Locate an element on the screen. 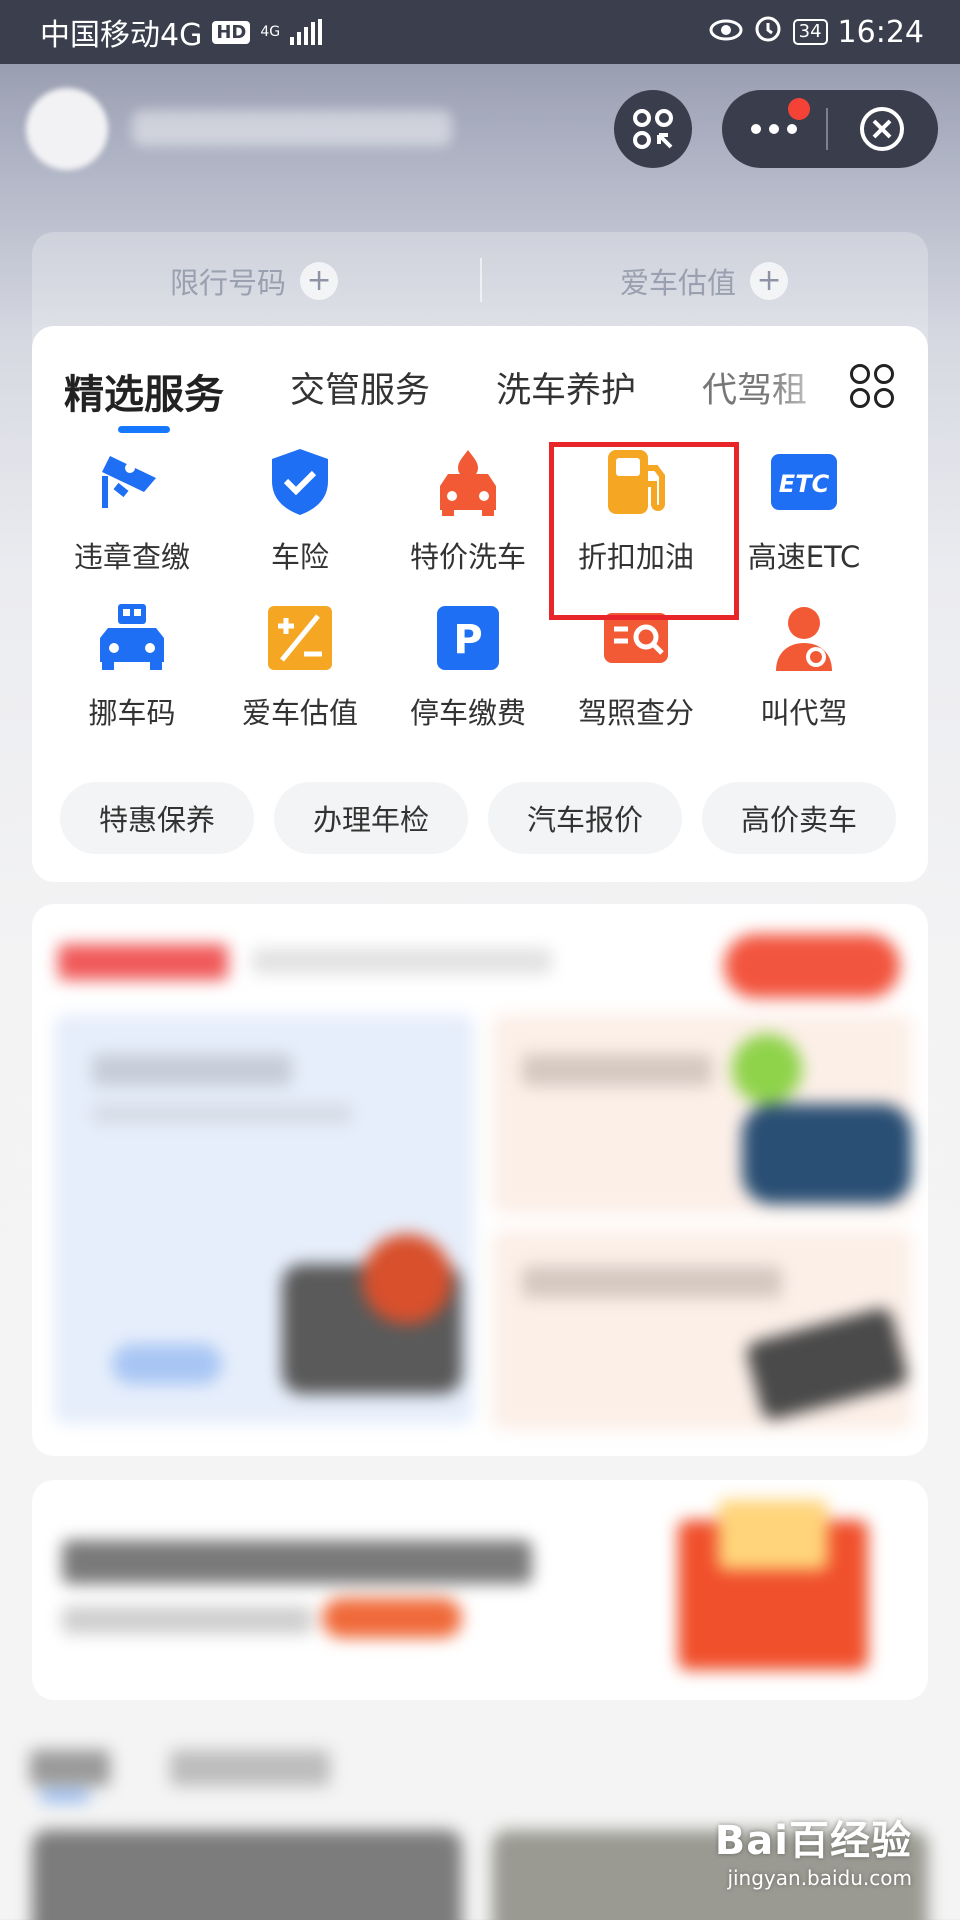  service-insurance: 车险 is located at coordinates (300, 516).